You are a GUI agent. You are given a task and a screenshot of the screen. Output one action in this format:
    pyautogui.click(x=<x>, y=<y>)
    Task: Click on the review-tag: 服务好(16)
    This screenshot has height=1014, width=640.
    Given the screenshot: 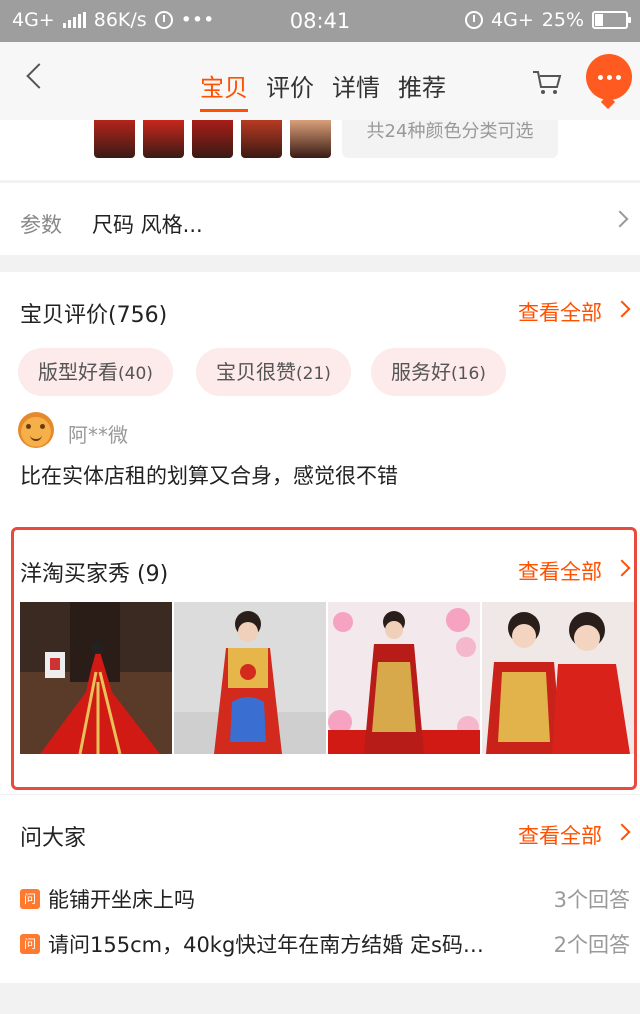 What is the action you would take?
    pyautogui.click(x=438, y=372)
    